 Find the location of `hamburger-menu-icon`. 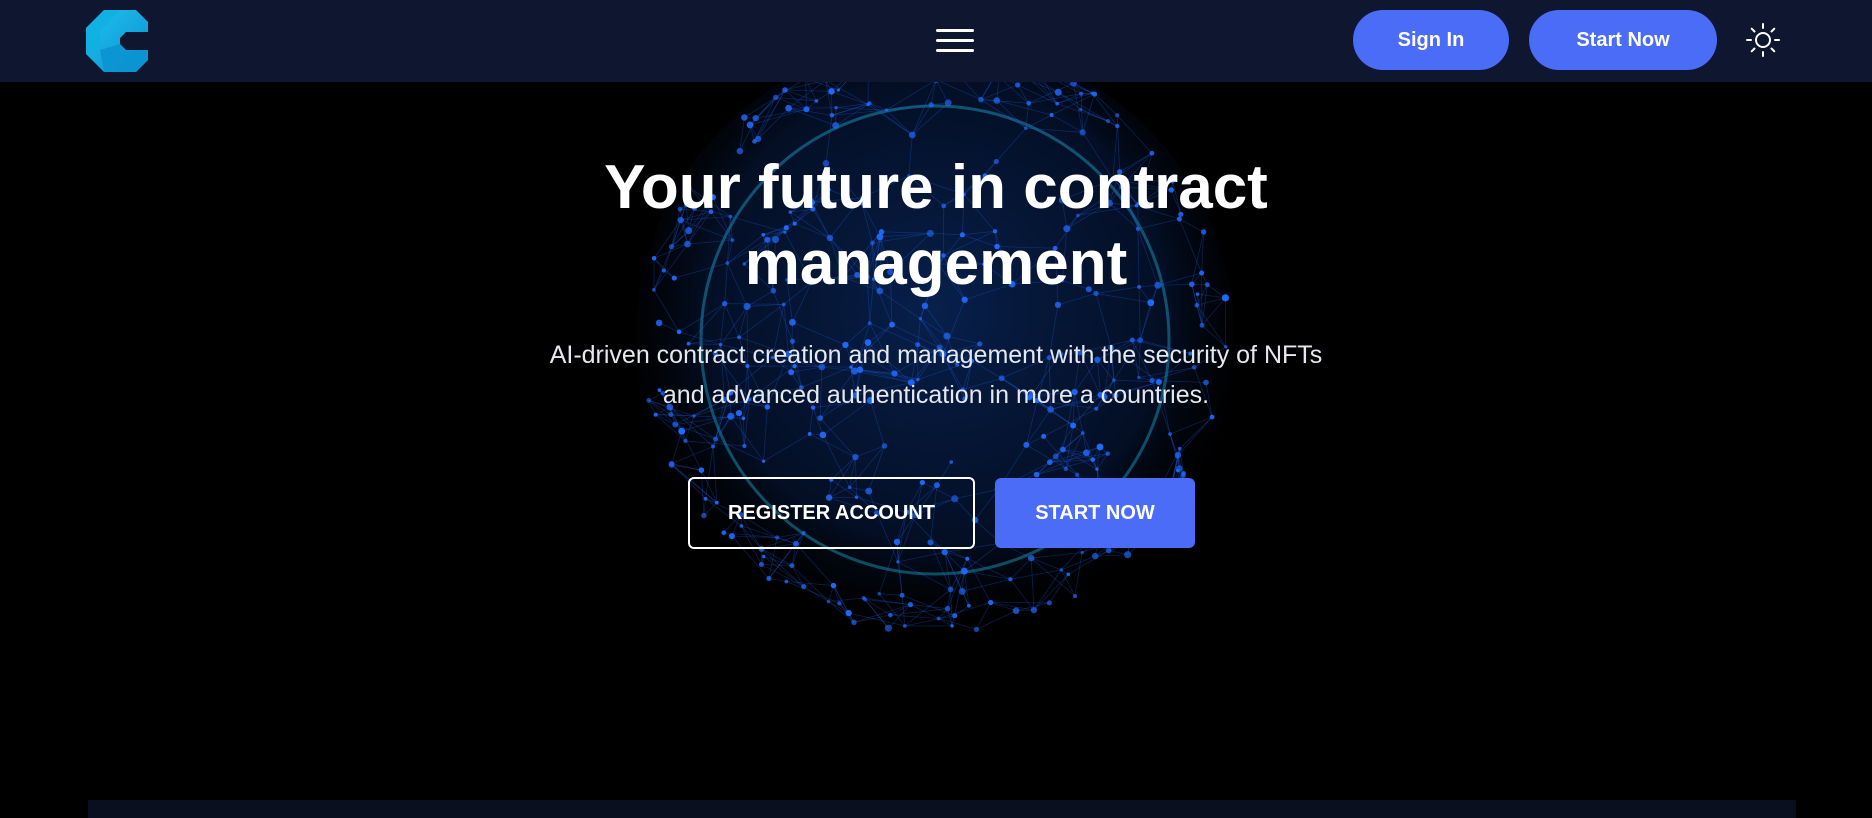

hamburger-menu-icon is located at coordinates (955, 41).